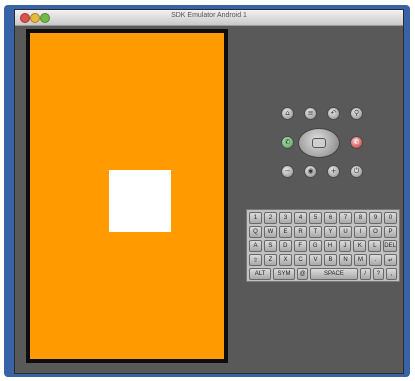 This screenshot has height=381, width=415. I want to click on volume-down-button: −, so click(287, 171).